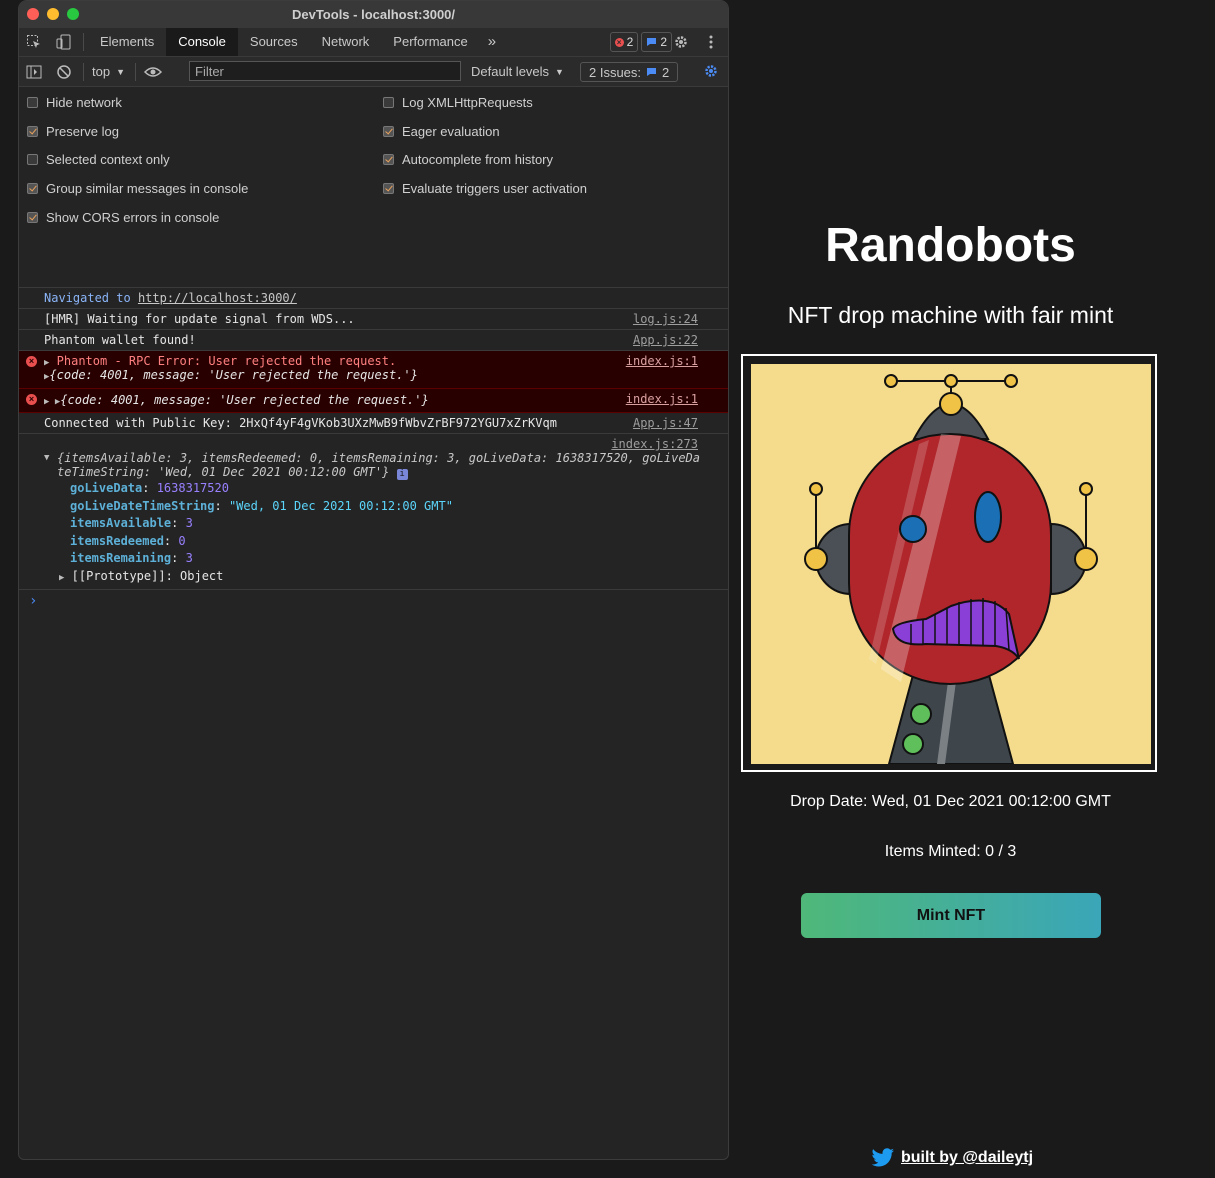 The width and height of the screenshot is (1215, 1178). Describe the element at coordinates (73, 14) in the screenshot. I see `zoom-window-button` at that location.